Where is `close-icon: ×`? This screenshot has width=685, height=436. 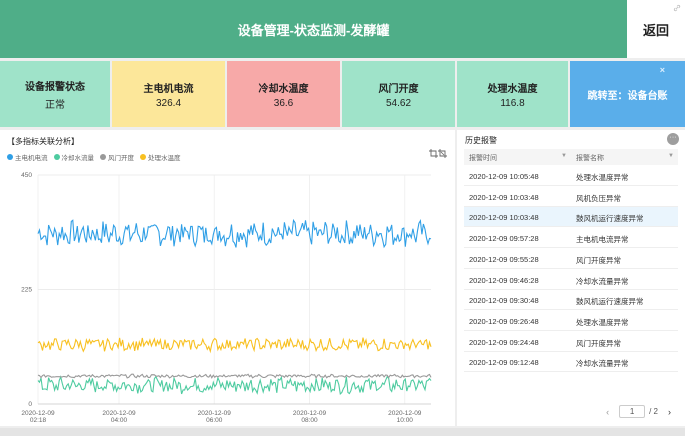 close-icon: × is located at coordinates (662, 70).